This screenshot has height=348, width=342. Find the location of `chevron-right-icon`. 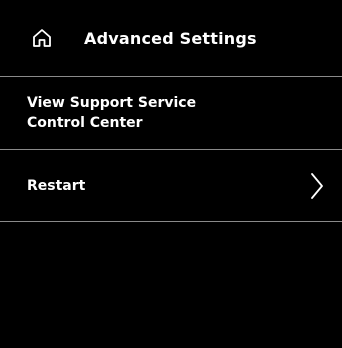

chevron-right-icon is located at coordinates (317, 185).